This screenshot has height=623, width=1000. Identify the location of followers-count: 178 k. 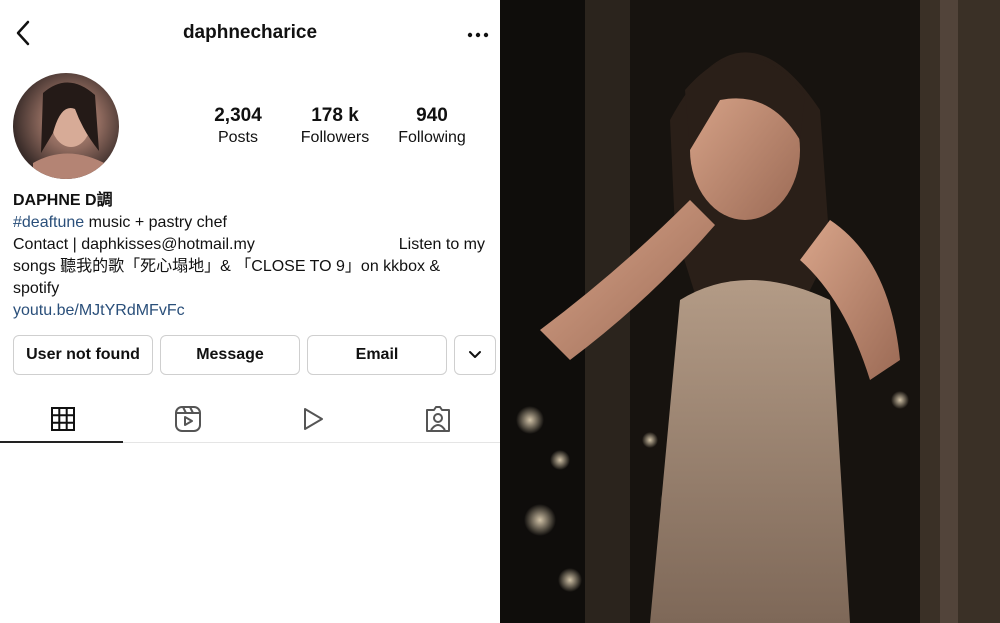
(335, 115).